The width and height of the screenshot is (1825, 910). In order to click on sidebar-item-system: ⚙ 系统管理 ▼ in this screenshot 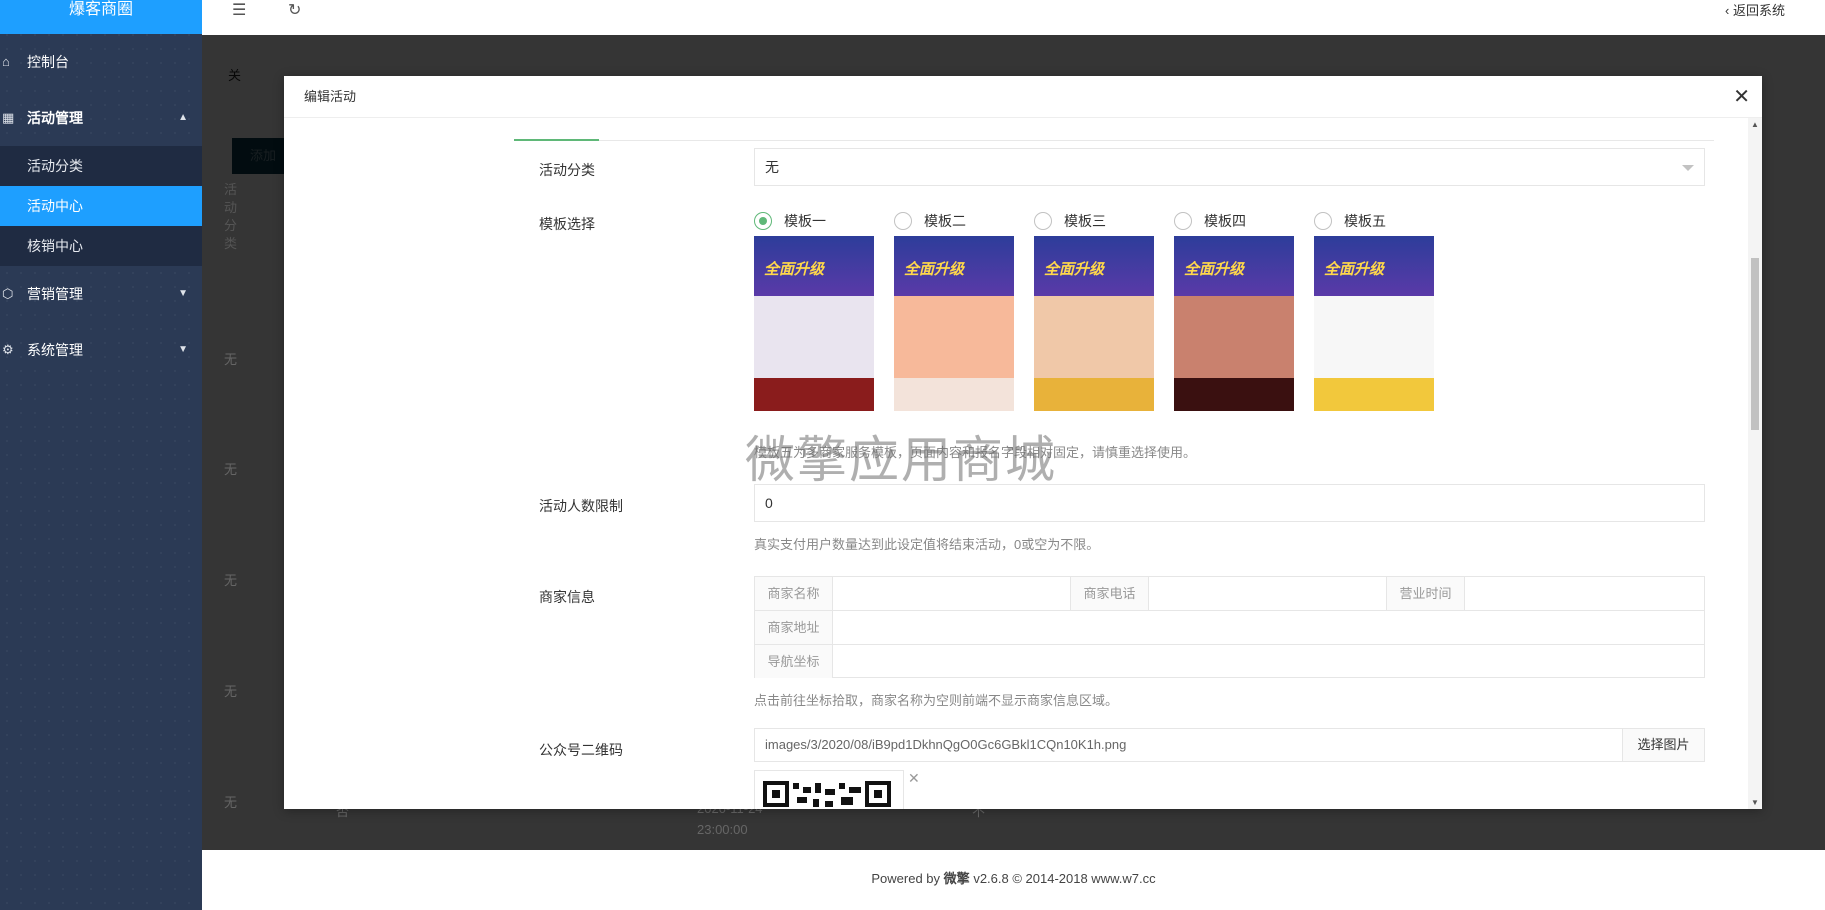, I will do `click(101, 350)`.